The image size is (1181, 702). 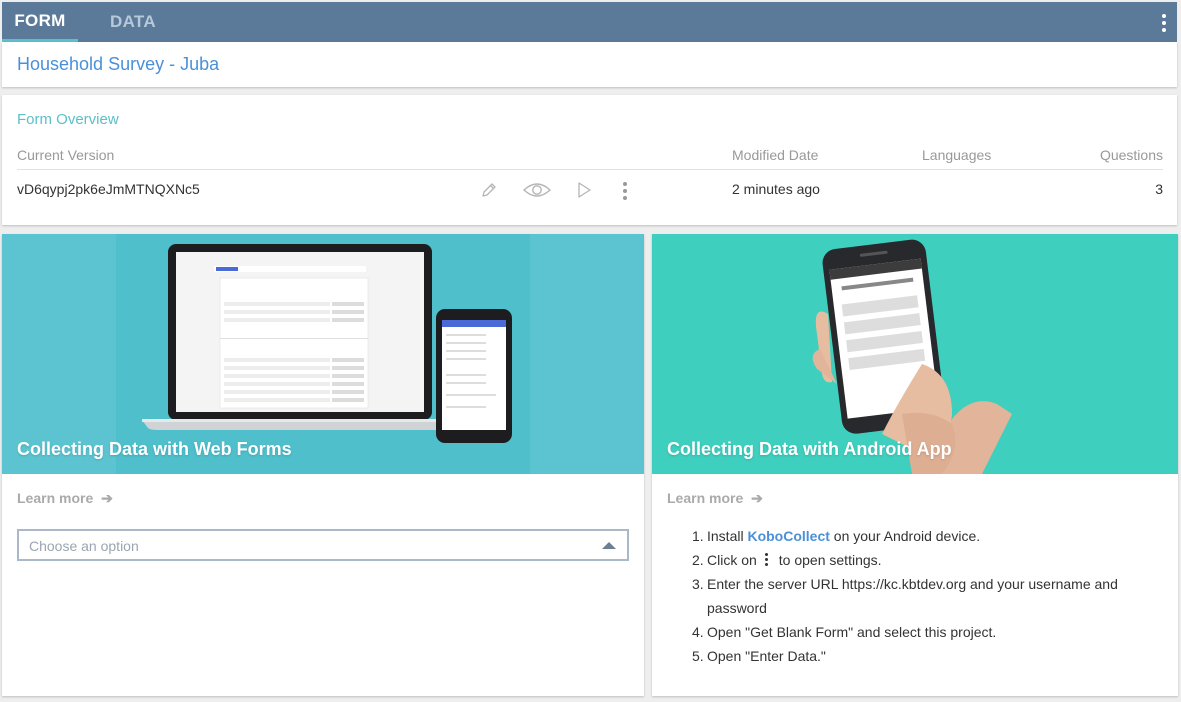 I want to click on row-more-icon, so click(x=625, y=191).